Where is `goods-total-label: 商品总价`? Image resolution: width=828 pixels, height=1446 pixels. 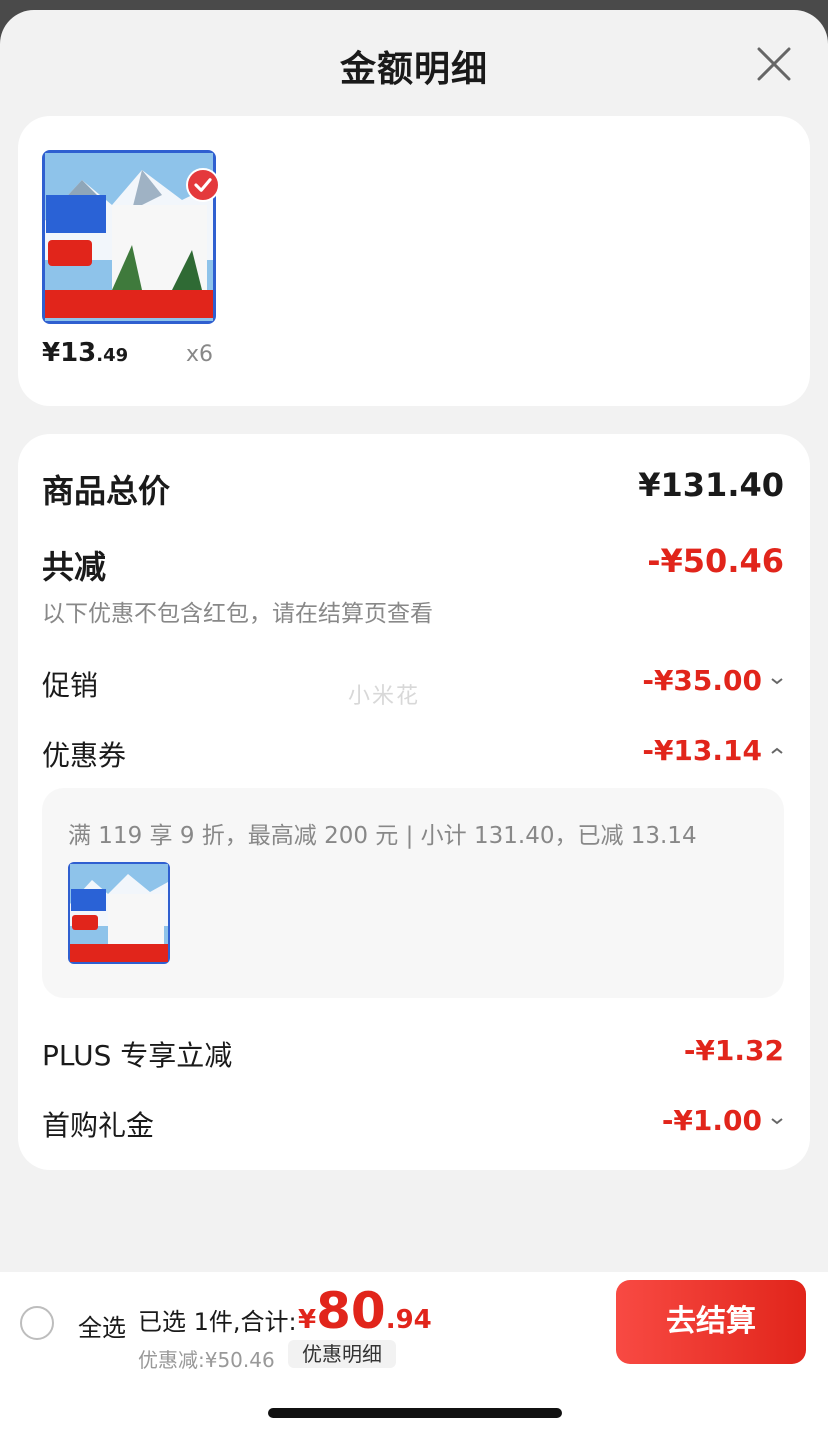
goods-total-label: 商品总价 is located at coordinates (106, 491).